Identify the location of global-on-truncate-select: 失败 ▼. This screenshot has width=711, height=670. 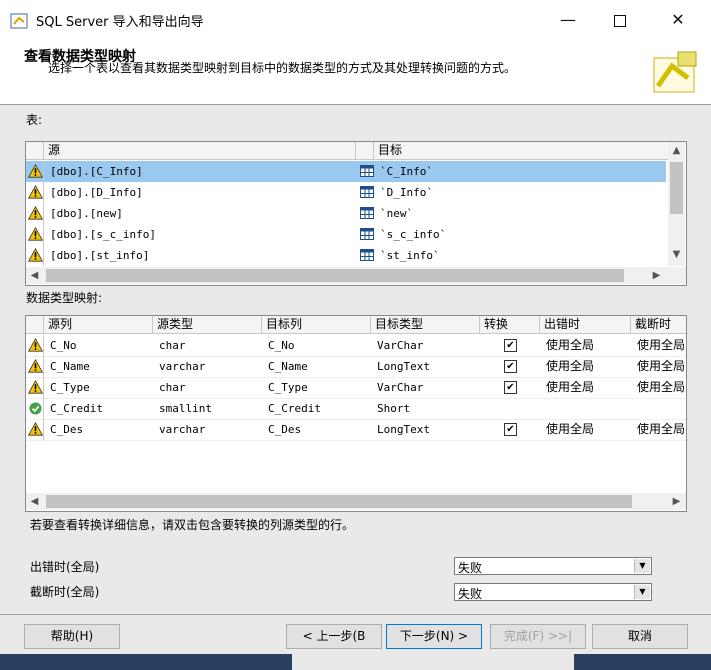
(553, 592).